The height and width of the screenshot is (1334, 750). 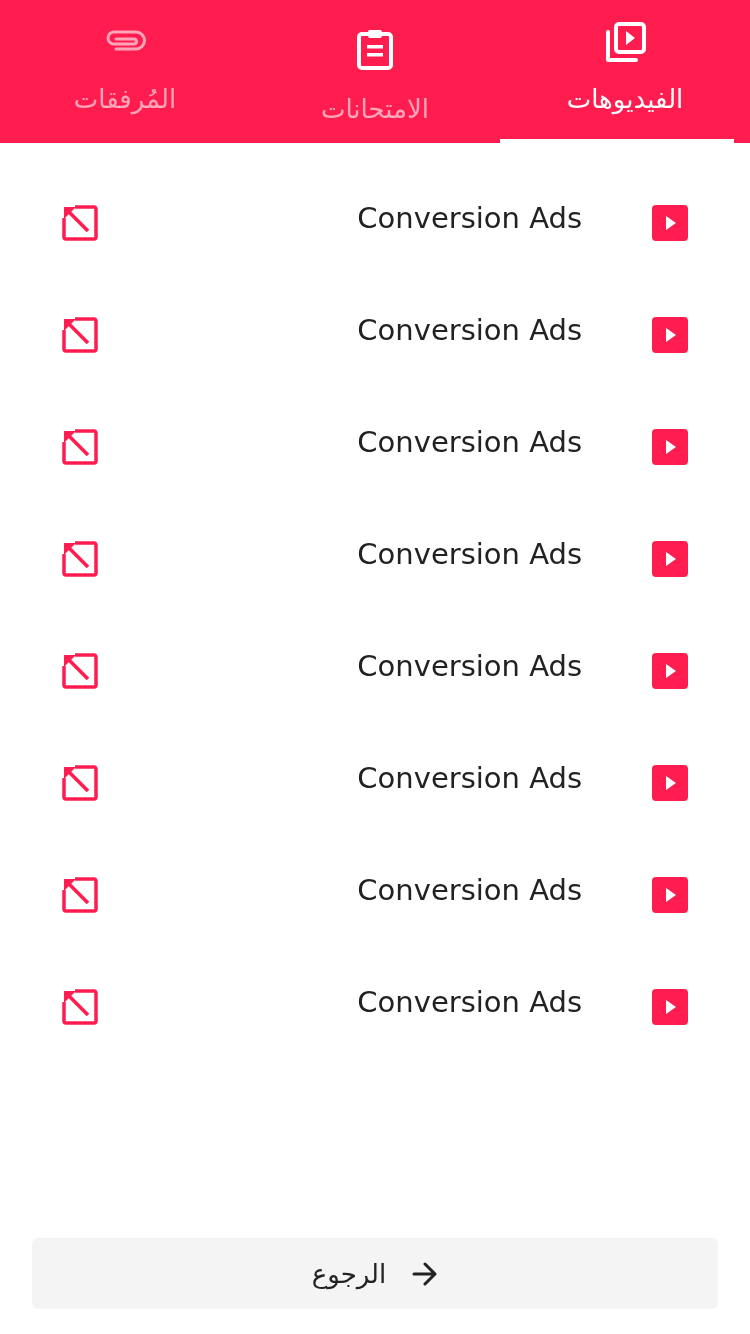 I want to click on arrow-right-icon, so click(x=425, y=1273).